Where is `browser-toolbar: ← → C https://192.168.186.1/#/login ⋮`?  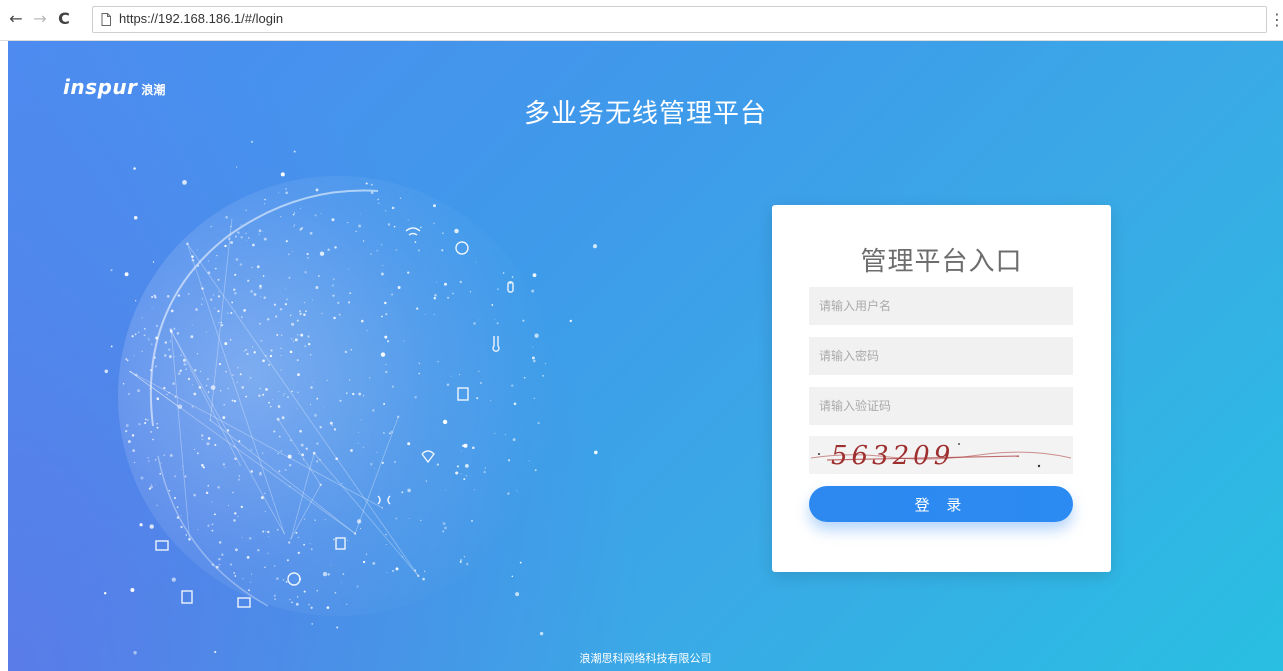 browser-toolbar: ← → C https://192.168.186.1/#/login ⋮ is located at coordinates (641, 20).